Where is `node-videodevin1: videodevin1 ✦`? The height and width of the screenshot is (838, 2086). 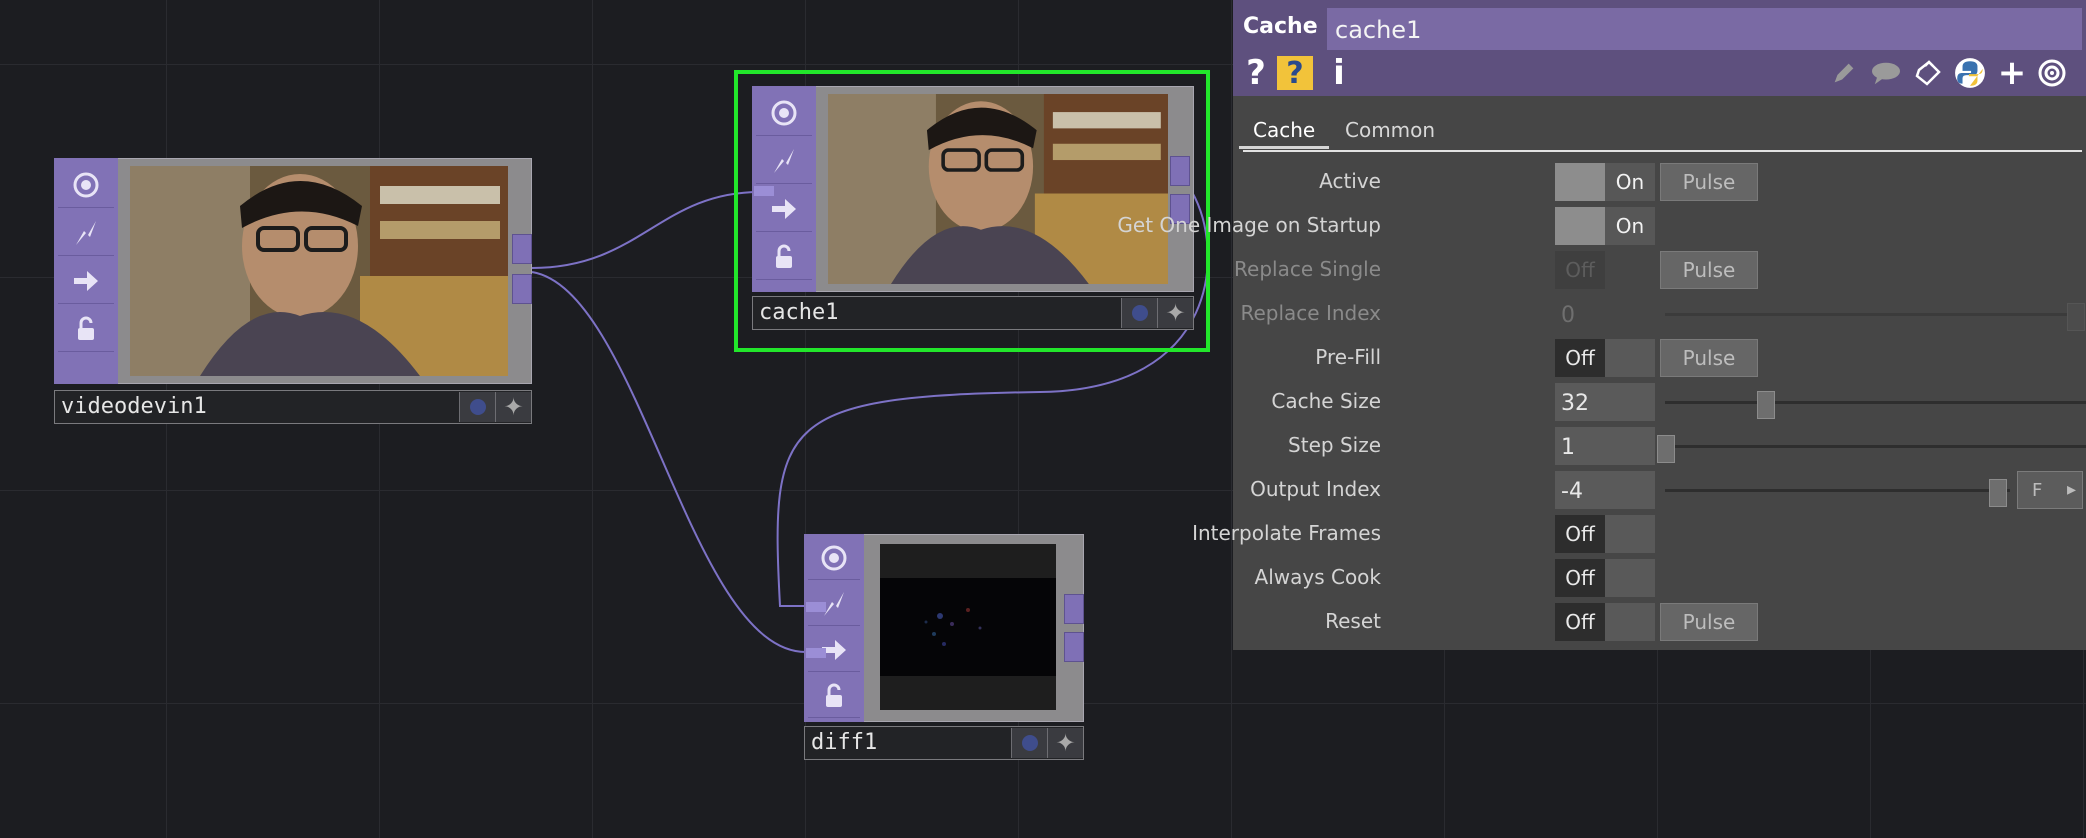
node-videodevin1: videodevin1 ✦ is located at coordinates (293, 291).